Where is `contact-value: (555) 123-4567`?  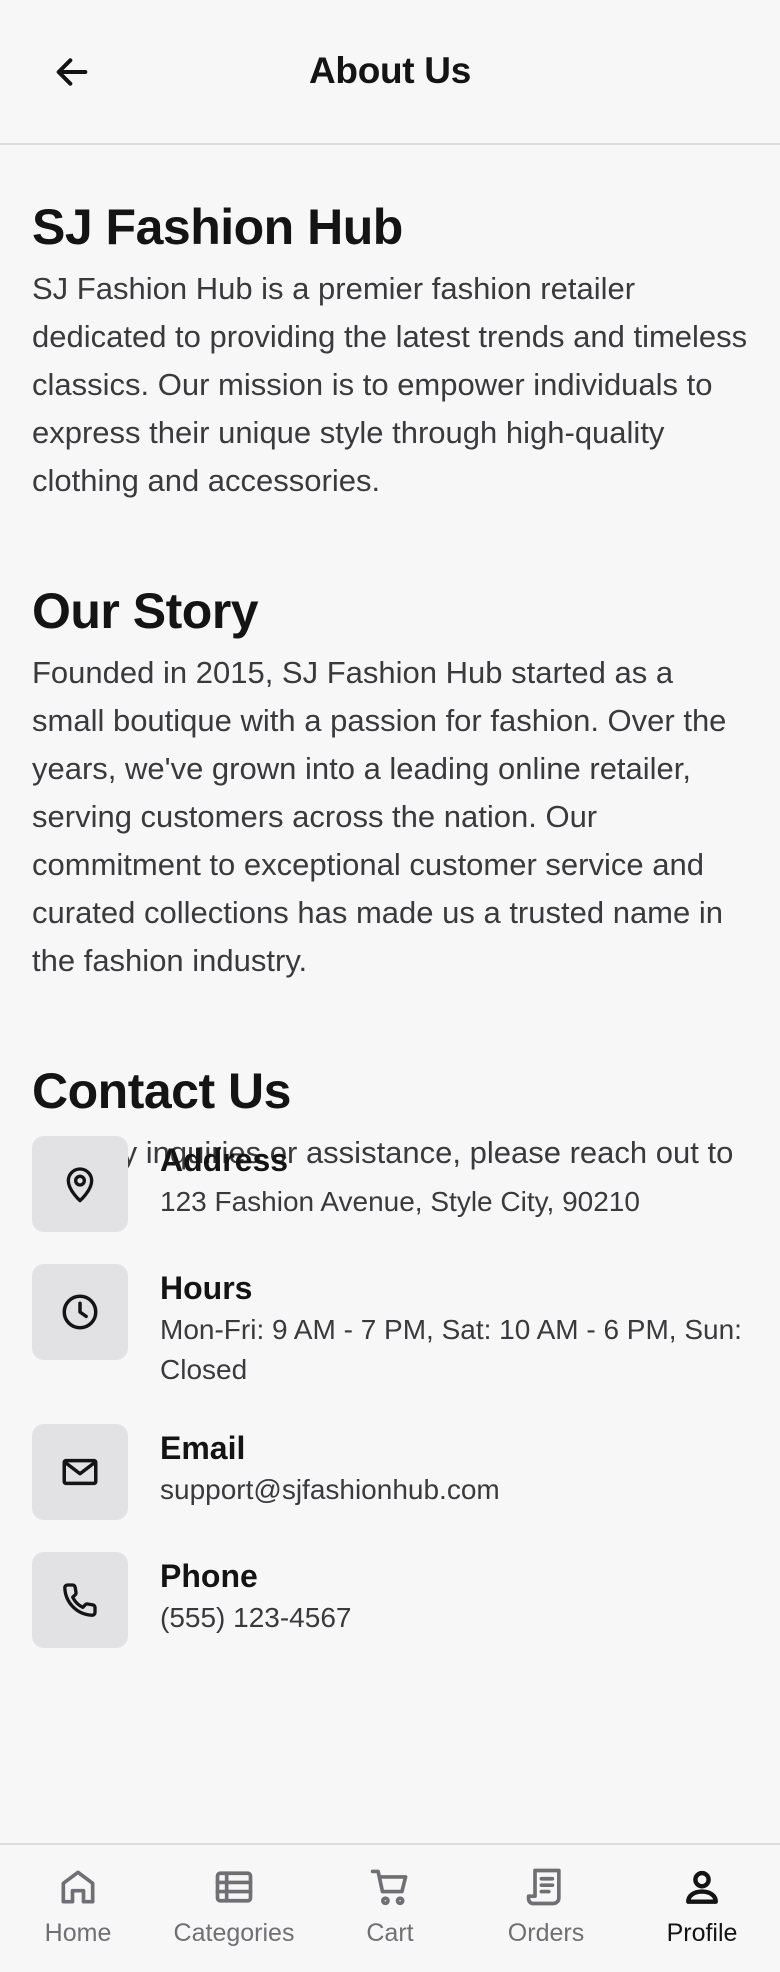
contact-value: (555) 123-4567 is located at coordinates (256, 1617).